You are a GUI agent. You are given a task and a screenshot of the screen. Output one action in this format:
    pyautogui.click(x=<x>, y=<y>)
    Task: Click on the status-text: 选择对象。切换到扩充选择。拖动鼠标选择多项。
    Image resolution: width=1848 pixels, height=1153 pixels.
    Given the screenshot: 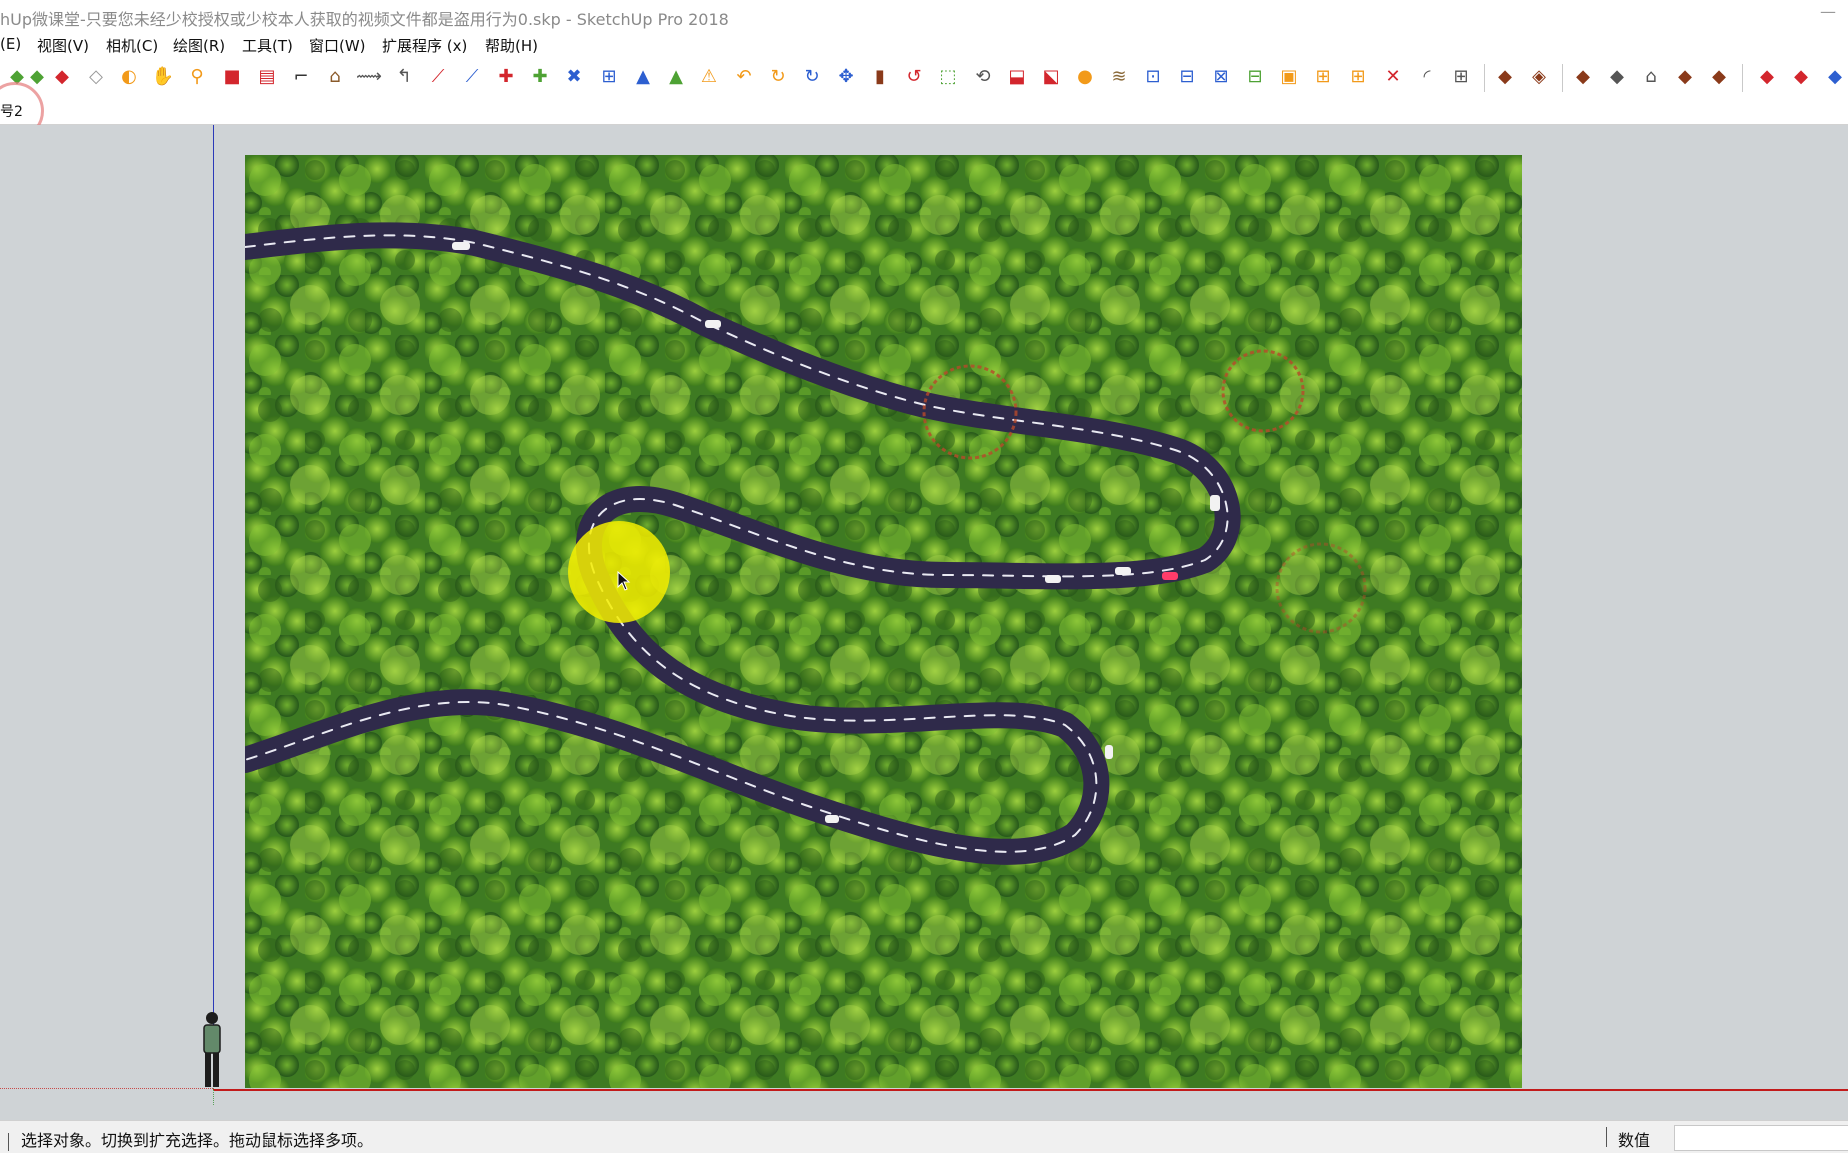 What is the action you would take?
    pyautogui.click(x=197, y=1140)
    